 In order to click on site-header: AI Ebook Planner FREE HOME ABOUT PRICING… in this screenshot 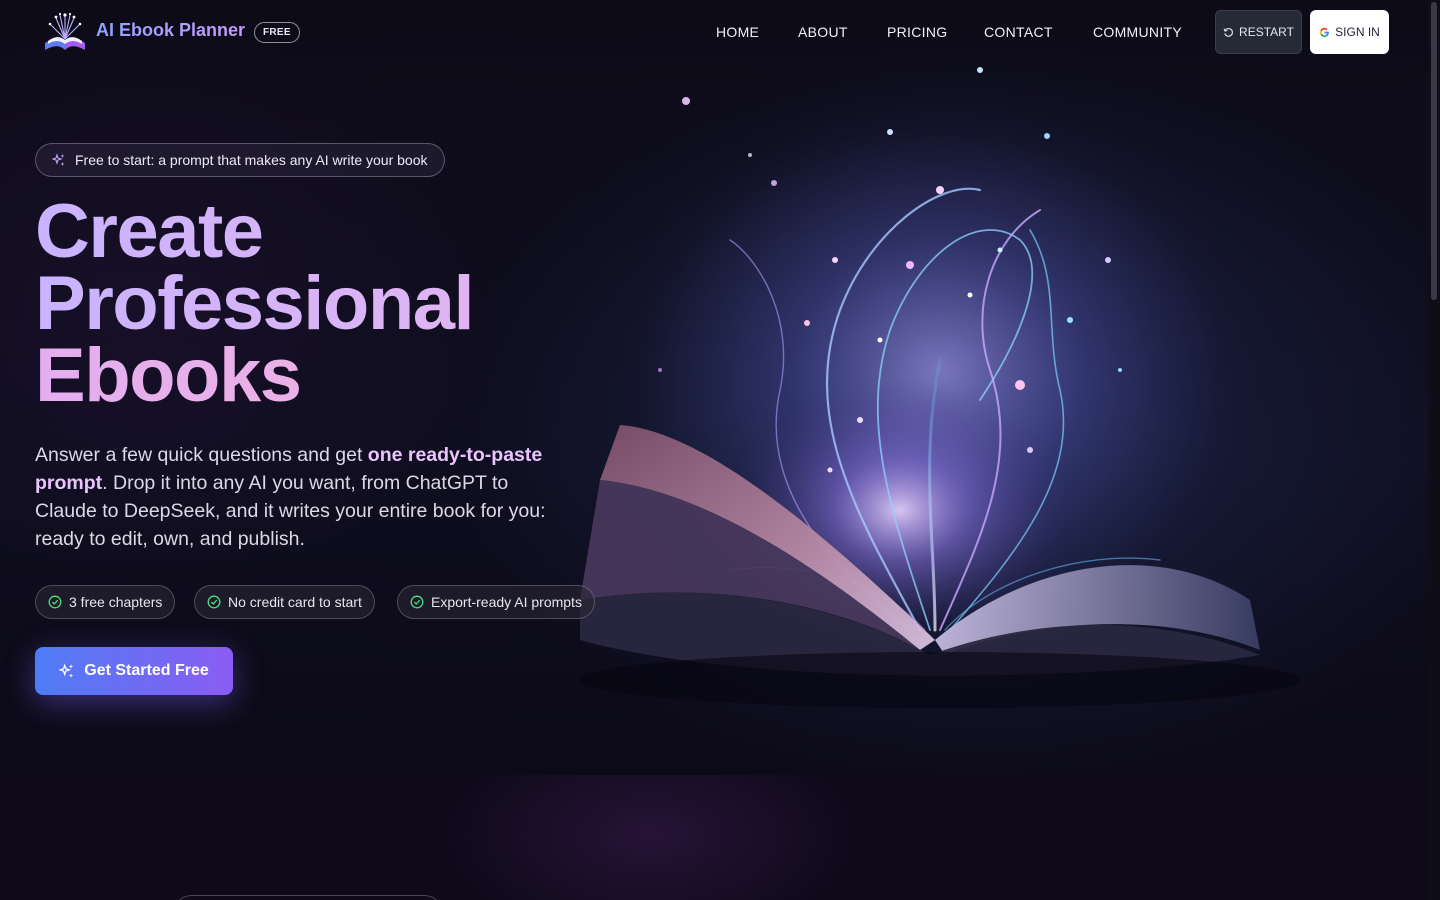, I will do `click(714, 32)`.